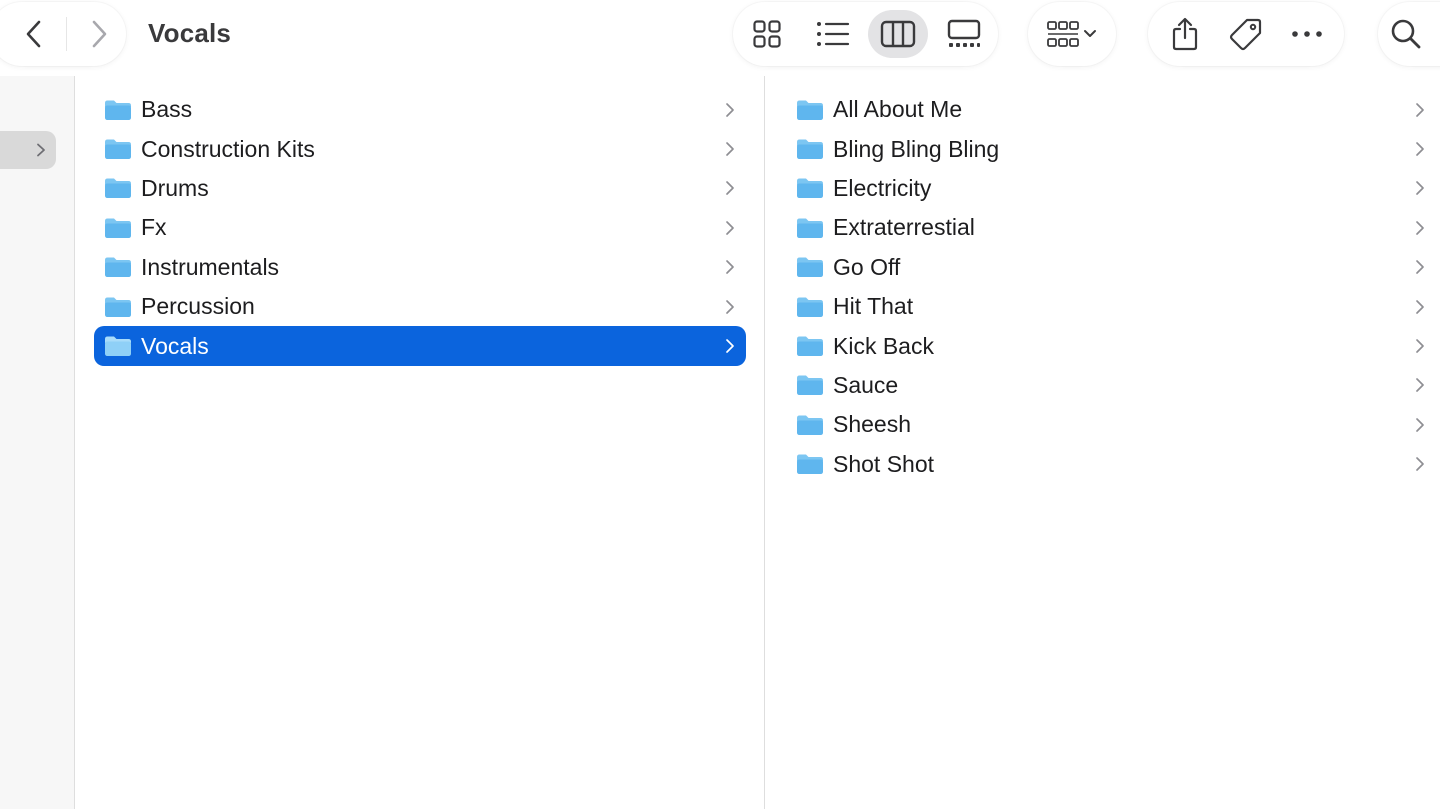  What do you see at coordinates (882, 187) in the screenshot?
I see `folder-name: Electricity` at bounding box center [882, 187].